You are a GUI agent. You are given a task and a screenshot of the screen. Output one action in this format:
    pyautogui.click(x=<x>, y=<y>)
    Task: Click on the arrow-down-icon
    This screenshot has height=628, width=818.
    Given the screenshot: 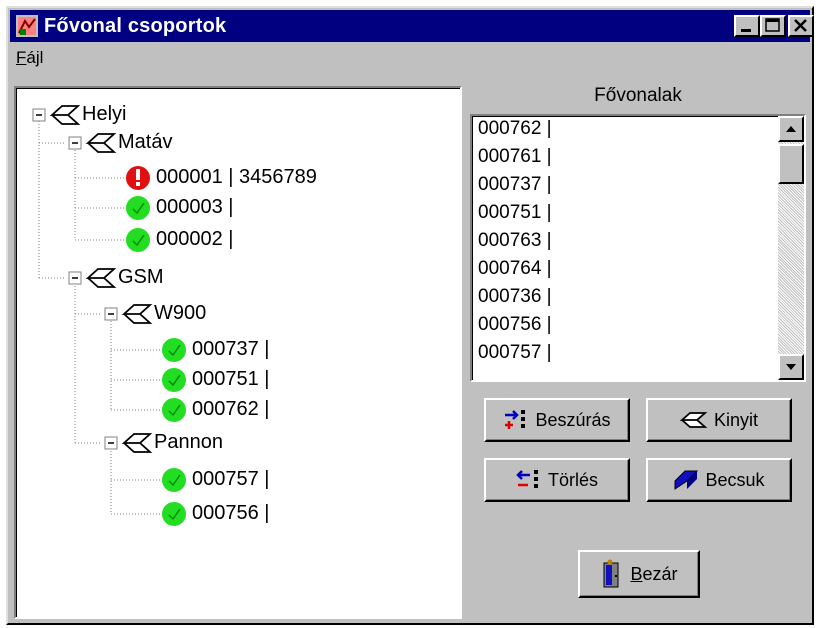 What is the action you would take?
    pyautogui.click(x=791, y=367)
    